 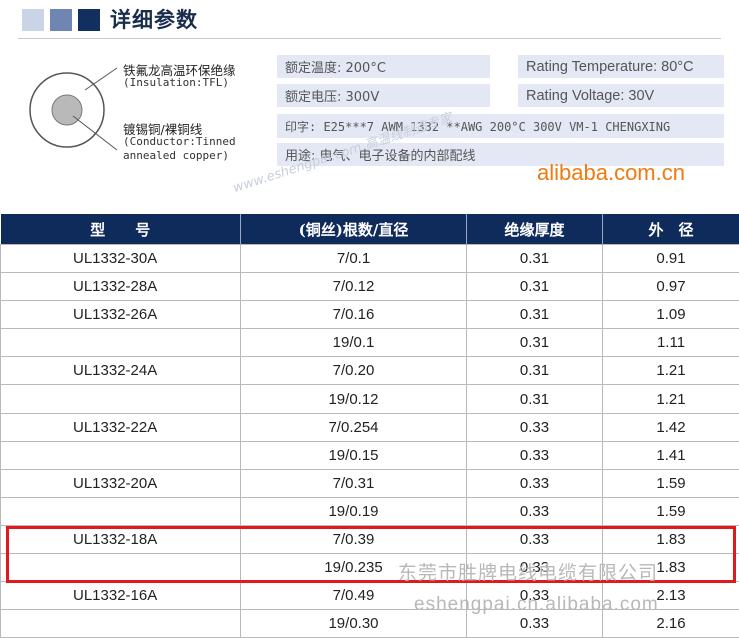 What do you see at coordinates (354, 483) in the screenshot?
I see `cell-strands: 7/0.31` at bounding box center [354, 483].